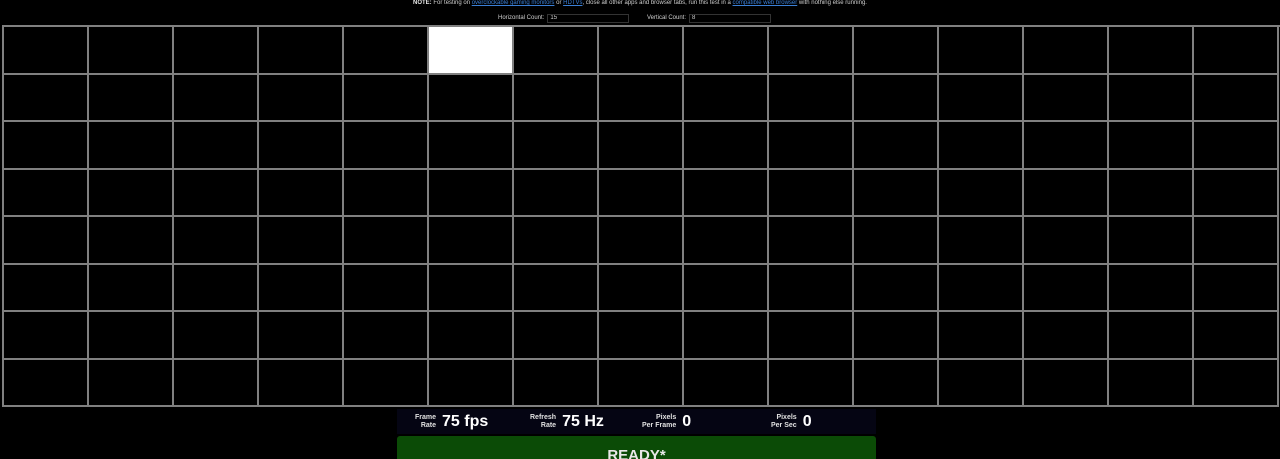  I want to click on pixels-per-sec-label: Pixels Per Sec, so click(784, 422).